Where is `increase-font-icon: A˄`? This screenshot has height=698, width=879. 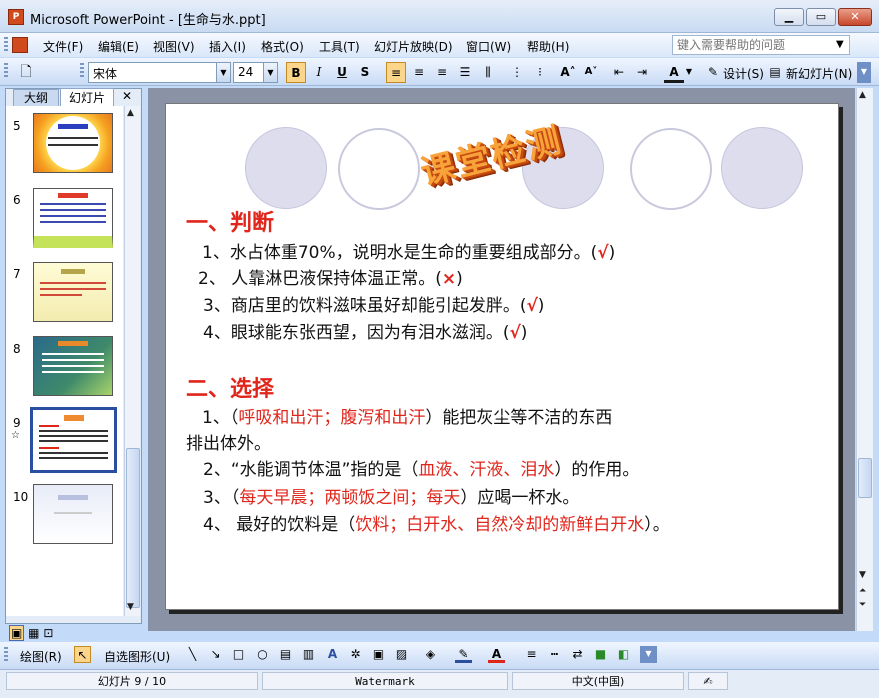 increase-font-icon: A˄ is located at coordinates (568, 72).